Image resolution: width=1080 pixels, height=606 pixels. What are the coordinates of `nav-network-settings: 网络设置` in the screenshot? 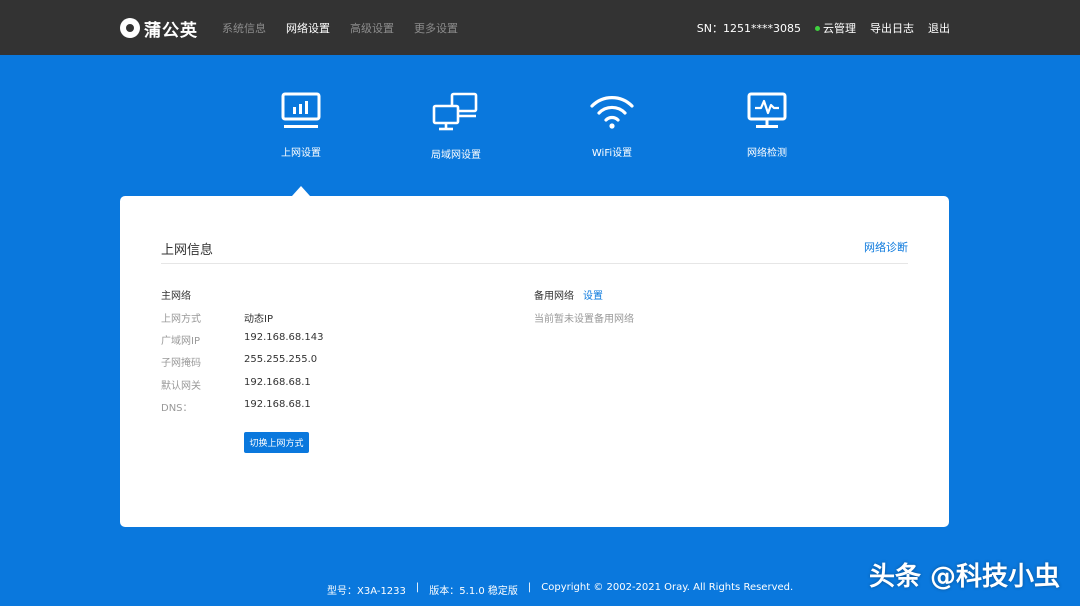 It's located at (308, 28).